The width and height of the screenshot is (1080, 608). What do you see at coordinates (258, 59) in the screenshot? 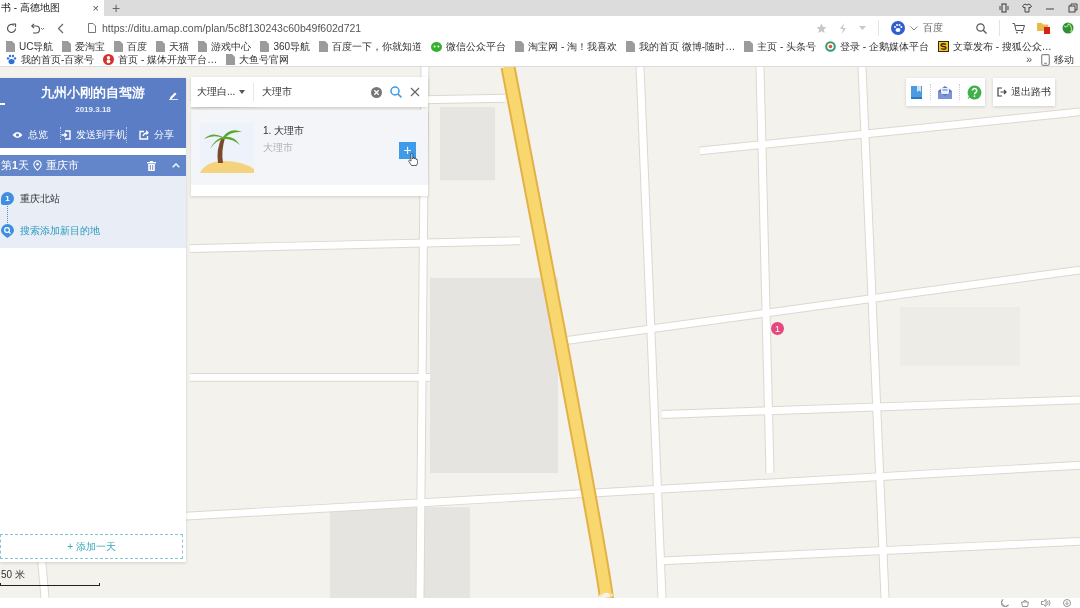
I see `bookmark-link: 大鱼号官网` at bounding box center [258, 59].